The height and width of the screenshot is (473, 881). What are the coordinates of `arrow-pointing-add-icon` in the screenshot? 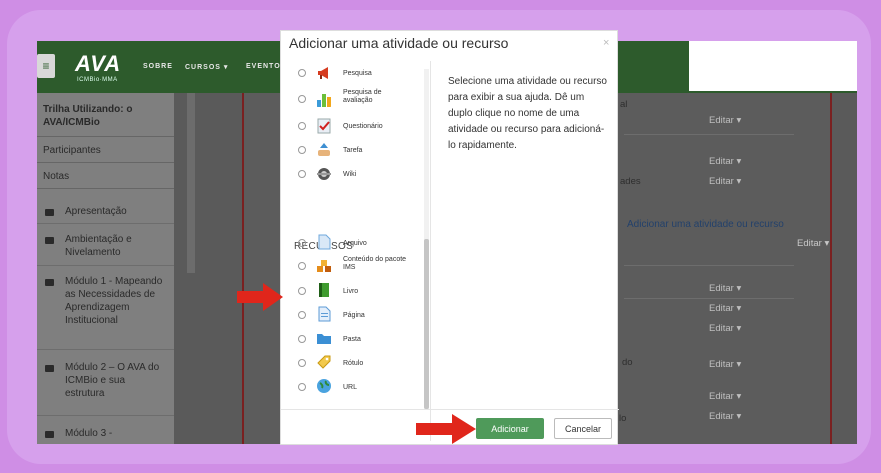 It's located at (446, 429).